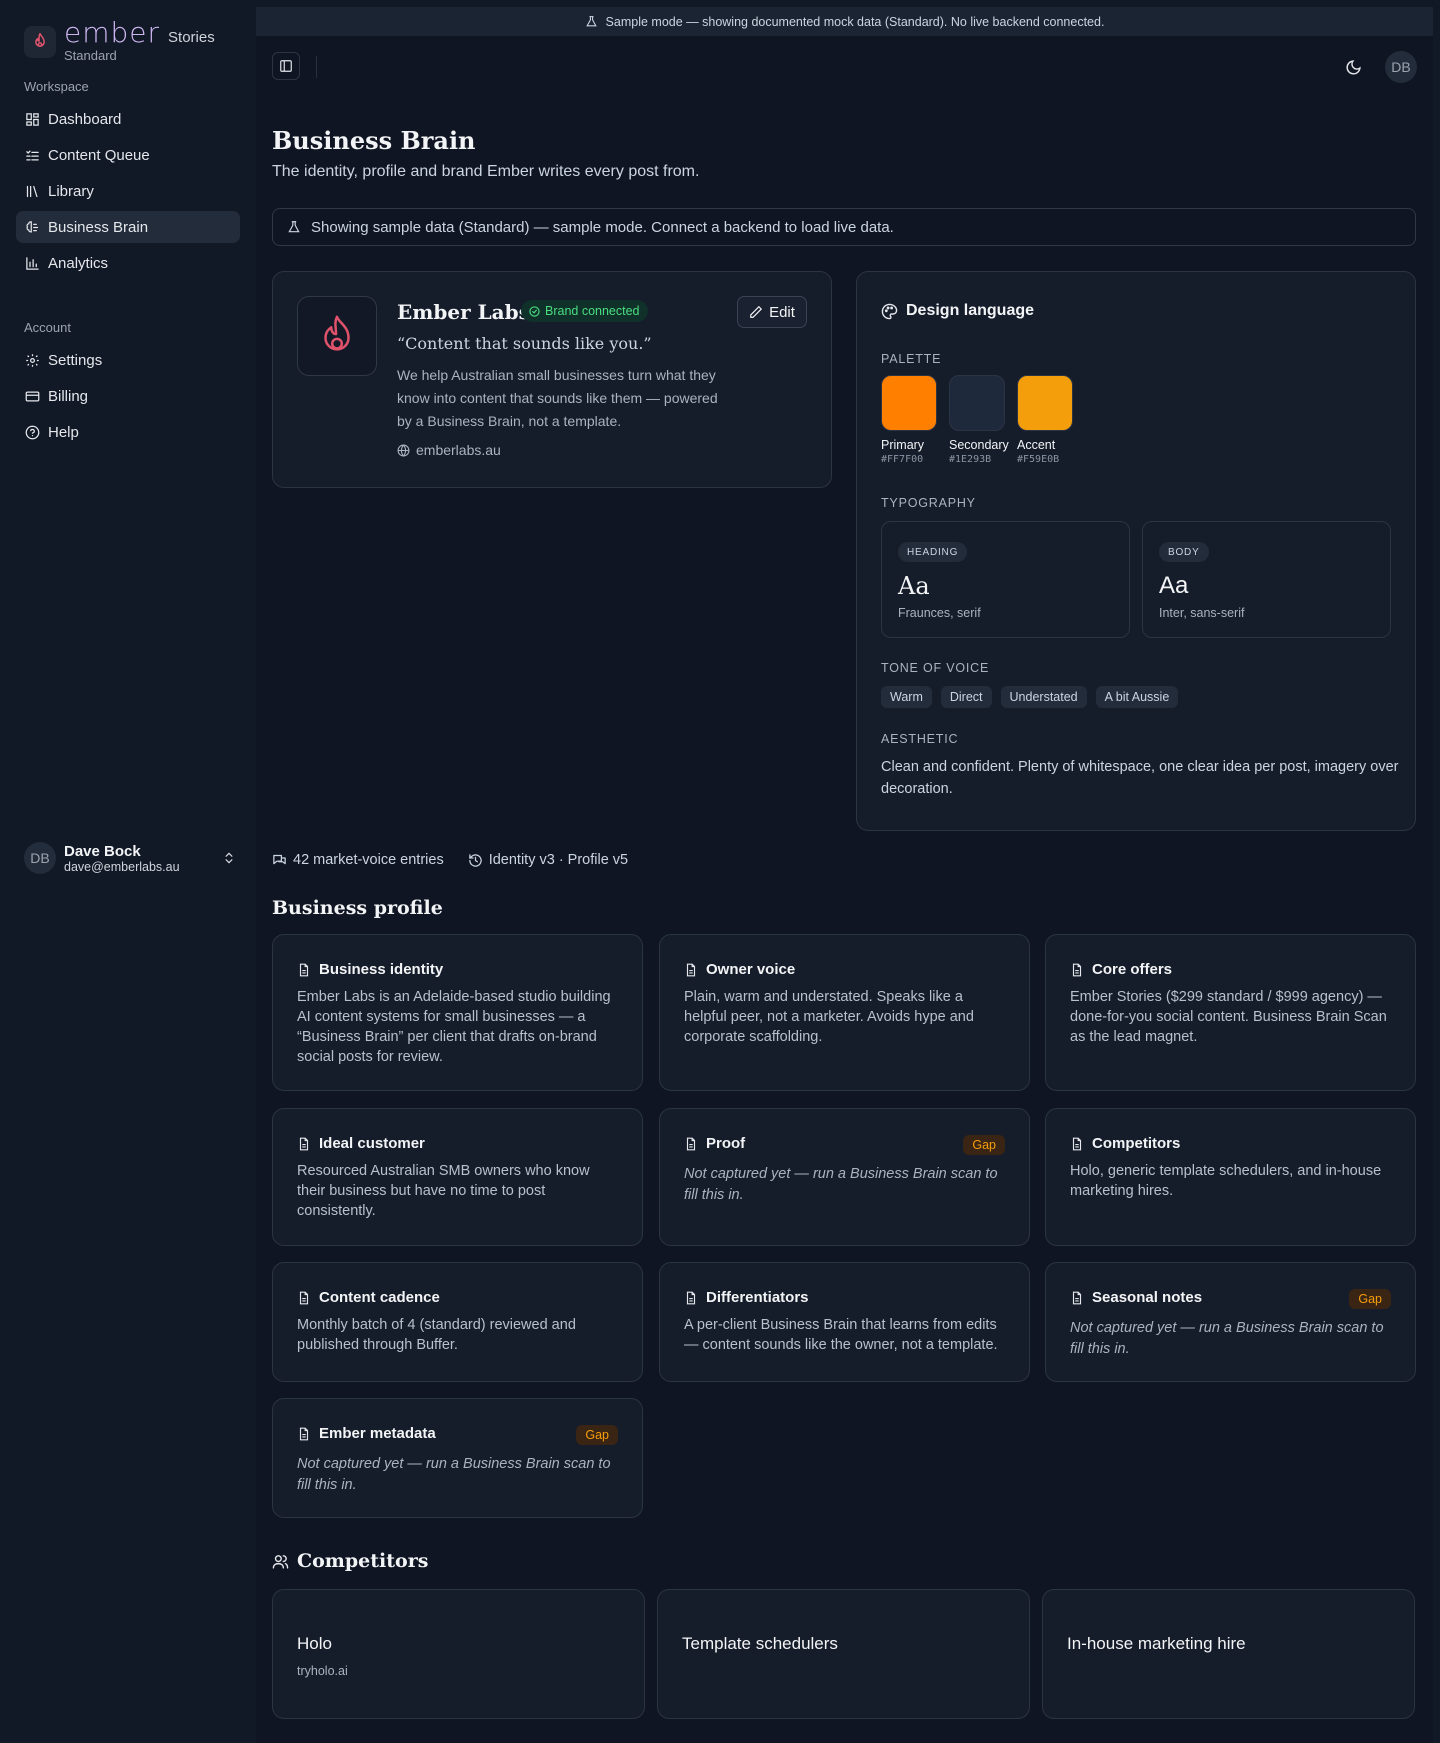 The image size is (1440, 1743). I want to click on sidebar-item-business-brain: Business Brain, so click(128, 227).